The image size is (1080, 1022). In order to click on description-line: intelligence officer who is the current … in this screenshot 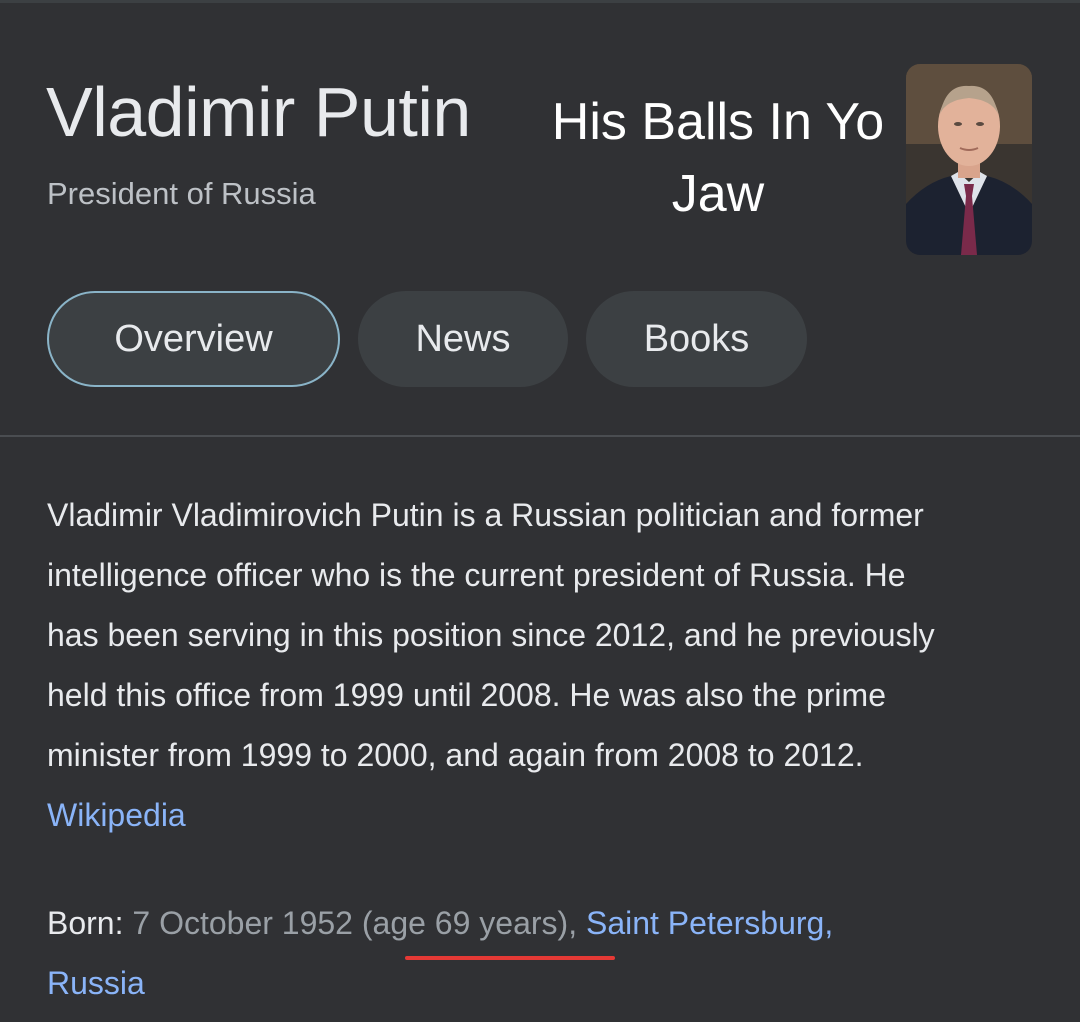, I will do `click(476, 575)`.